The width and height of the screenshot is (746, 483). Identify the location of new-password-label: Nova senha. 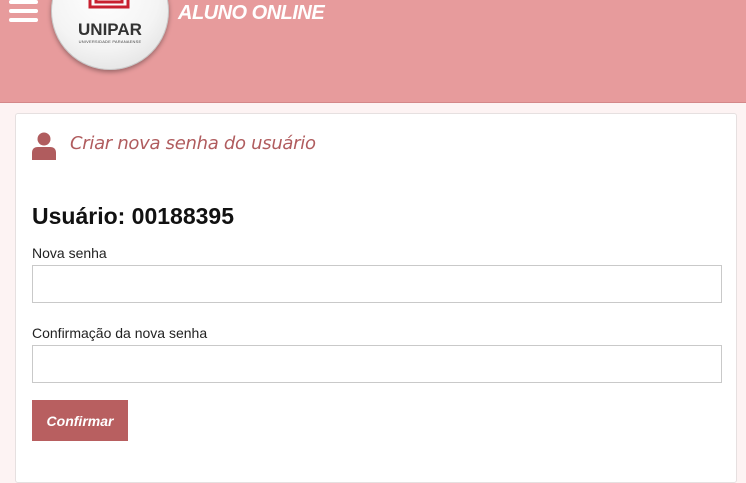
(69, 253).